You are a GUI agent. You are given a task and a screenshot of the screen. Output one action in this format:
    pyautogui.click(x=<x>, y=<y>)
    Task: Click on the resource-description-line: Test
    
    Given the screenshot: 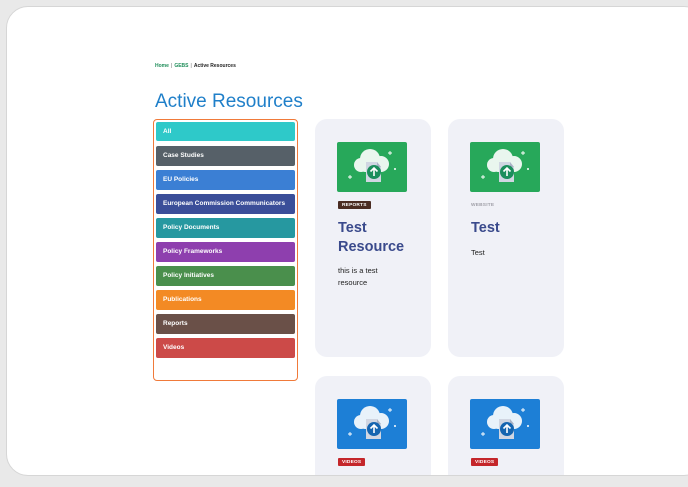 What is the action you would take?
    pyautogui.click(x=478, y=252)
    